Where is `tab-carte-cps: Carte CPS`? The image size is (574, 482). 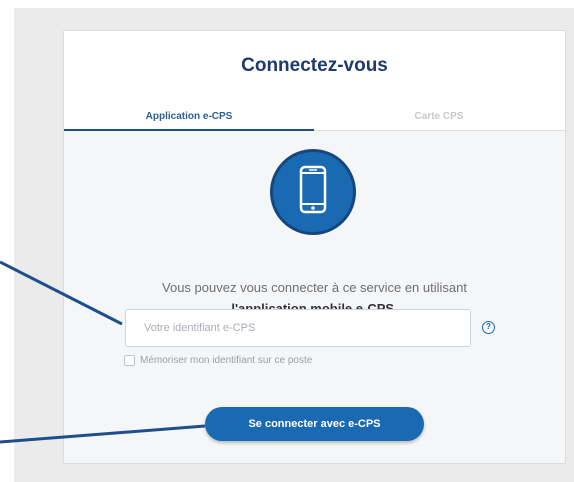
tab-carte-cps: Carte CPS is located at coordinates (439, 116).